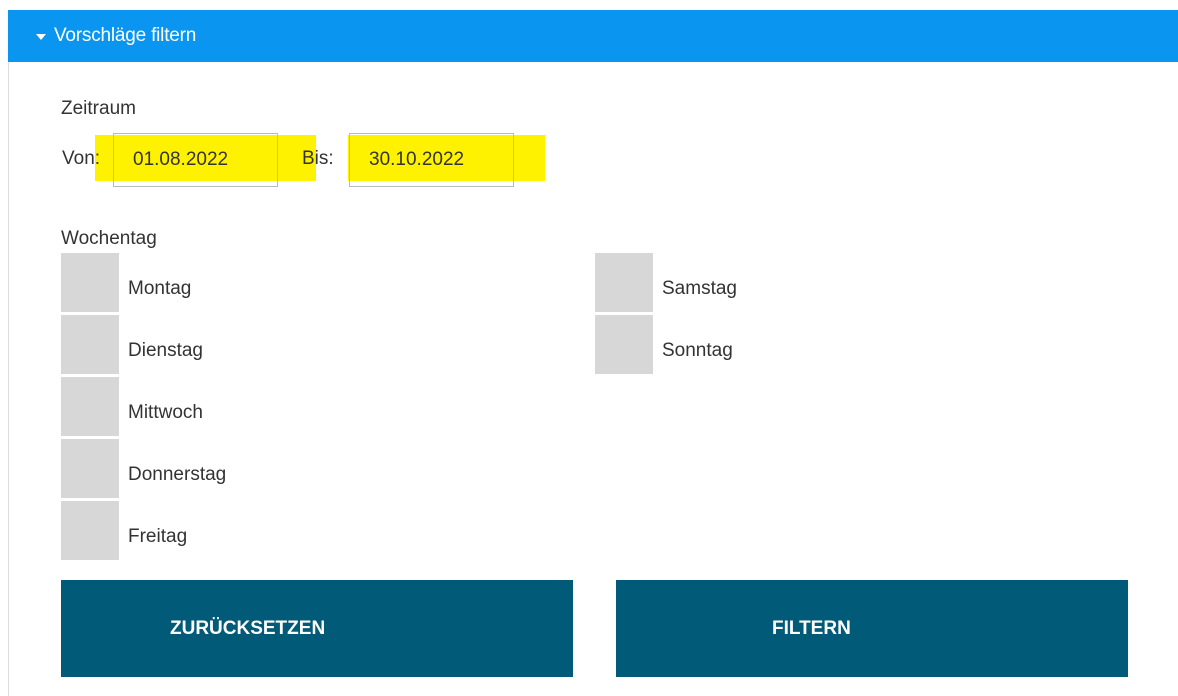 This screenshot has height=696, width=1178. Describe the element at coordinates (90, 530) in the screenshot. I see `checkbox-freitag` at that location.